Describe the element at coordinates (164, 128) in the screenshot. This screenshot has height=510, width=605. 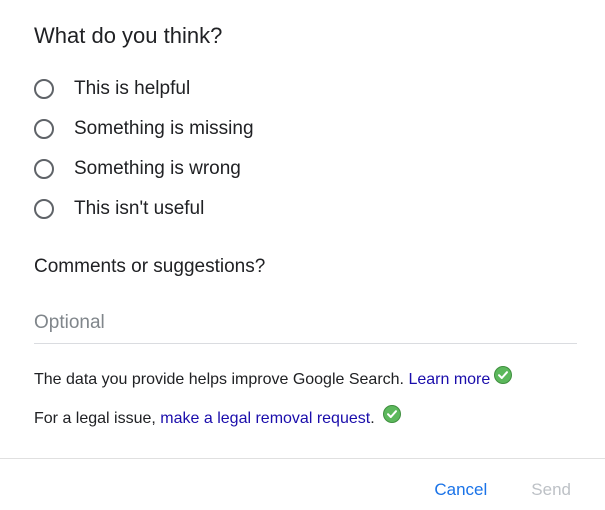
I see `option-label: Something is missing` at that location.